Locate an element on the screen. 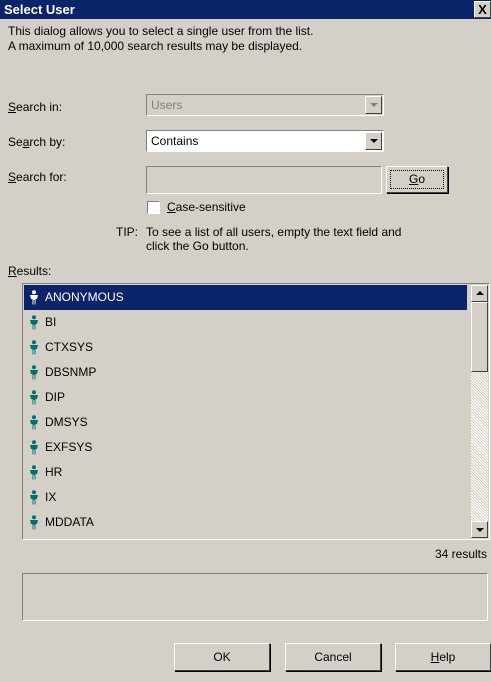 This screenshot has width=491, height=682. chevron-up-icon is located at coordinates (480, 293).